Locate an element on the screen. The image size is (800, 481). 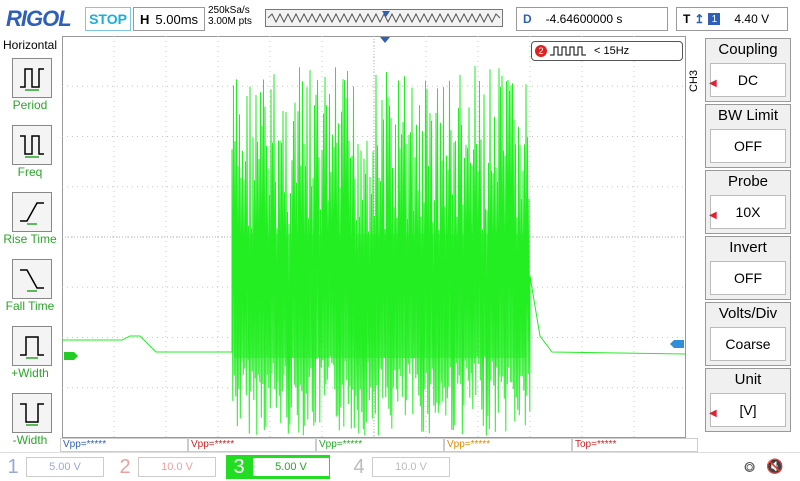
counter-value: < 15Hz is located at coordinates (612, 51).